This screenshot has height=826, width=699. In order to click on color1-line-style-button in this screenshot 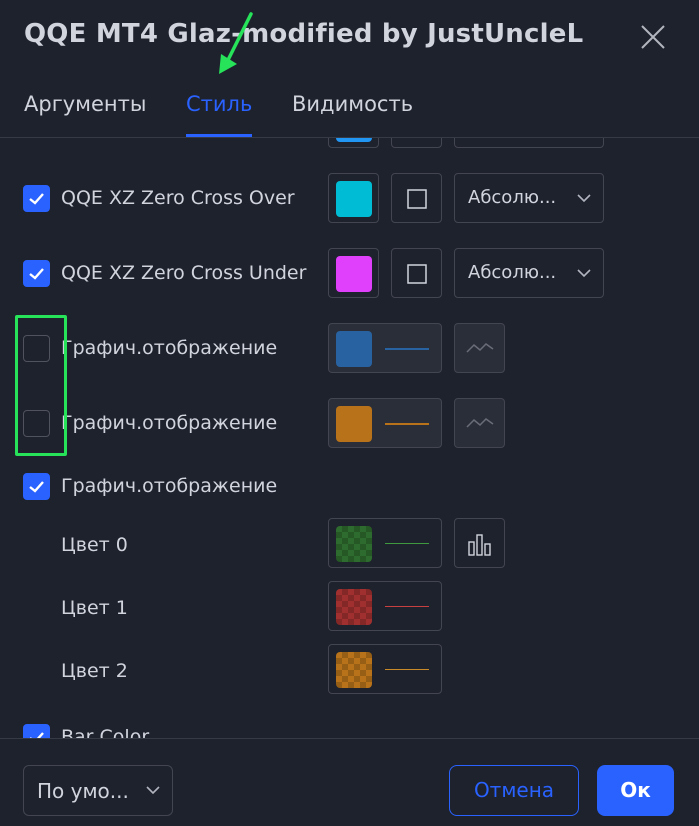, I will do `click(385, 606)`.